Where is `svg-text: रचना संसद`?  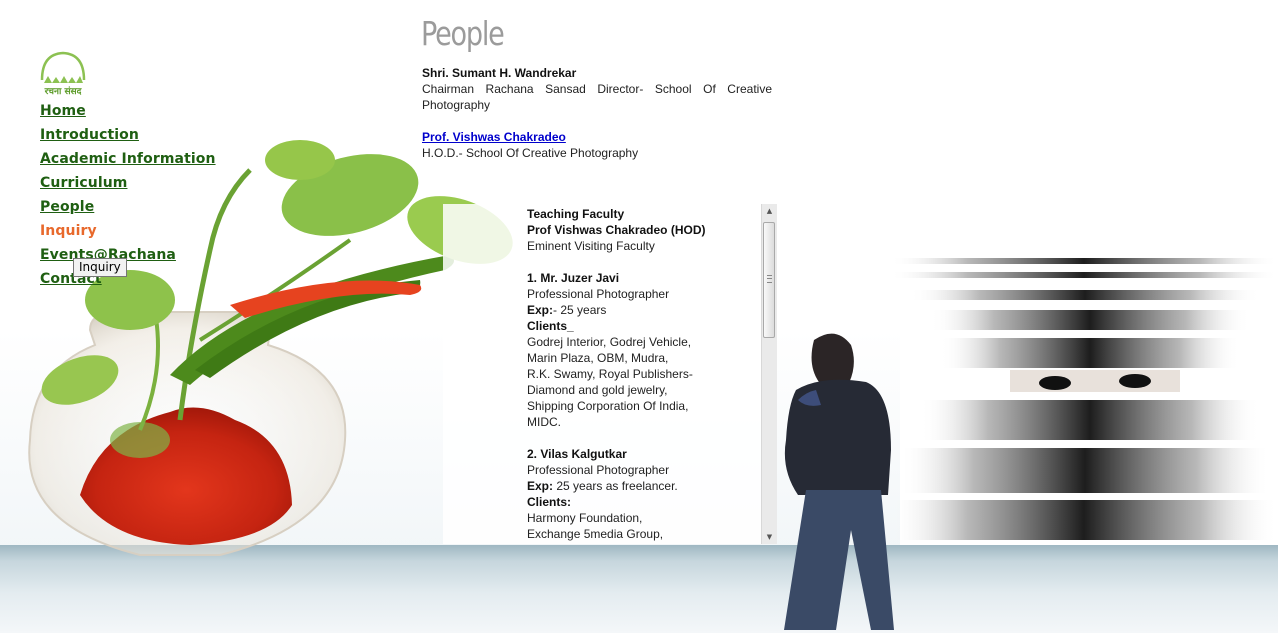 svg-text: रचना संसद is located at coordinates (63, 91).